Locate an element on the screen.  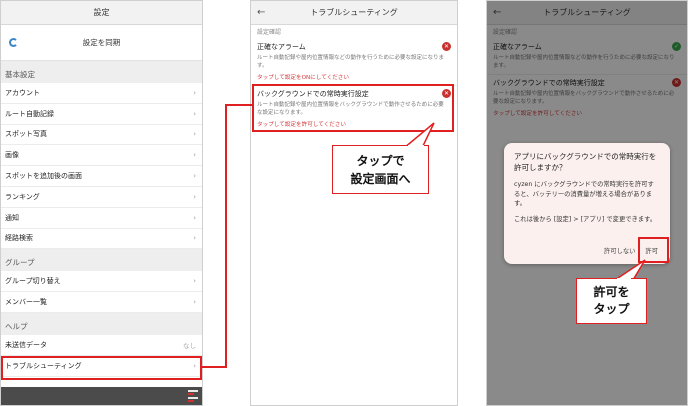
item-label: スポット写真 is located at coordinates (26, 134).